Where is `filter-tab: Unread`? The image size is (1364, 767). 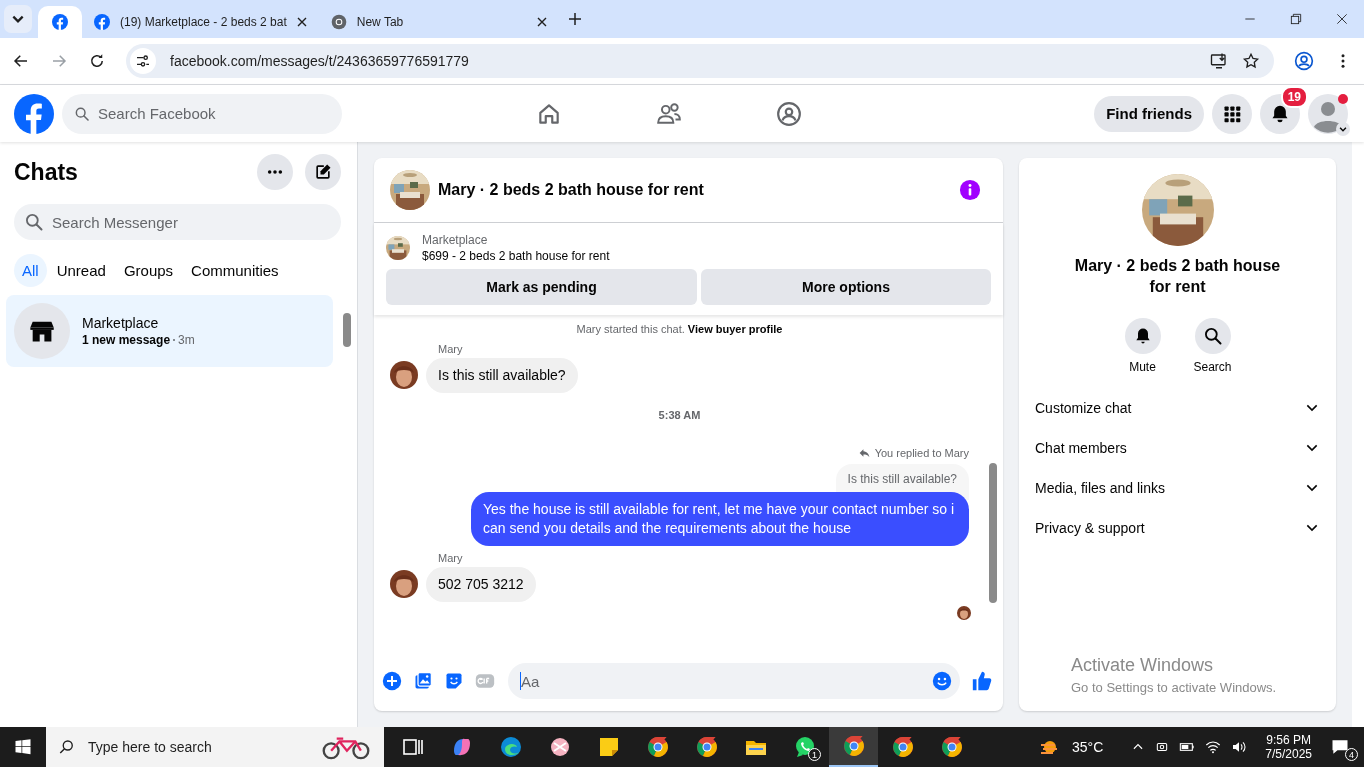
filter-tab: Unread is located at coordinates (81, 270).